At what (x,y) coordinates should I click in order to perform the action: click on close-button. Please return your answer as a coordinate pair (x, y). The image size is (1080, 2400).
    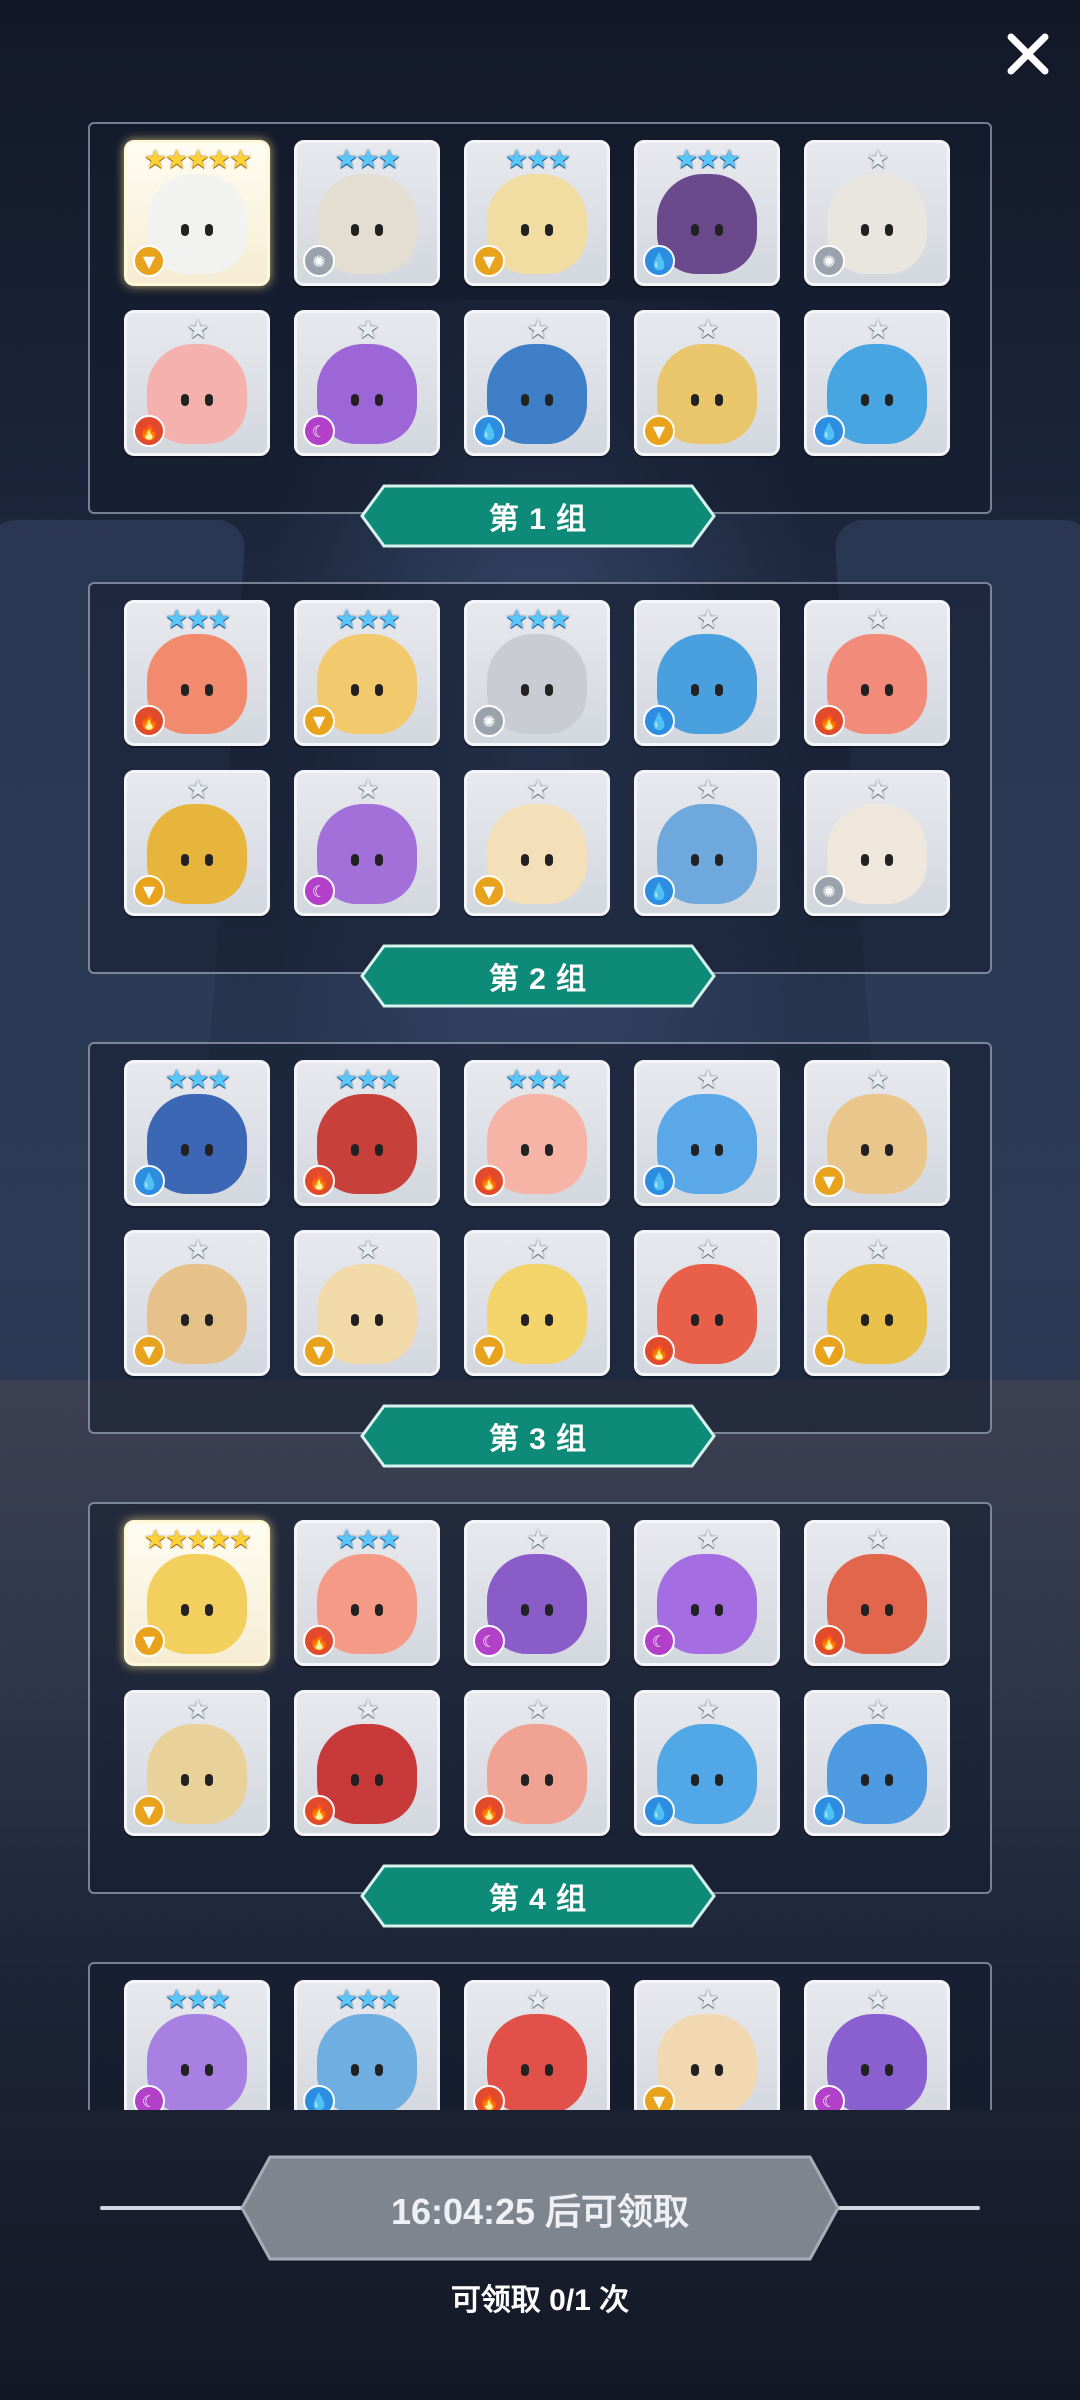
    Looking at the image, I should click on (1028, 54).